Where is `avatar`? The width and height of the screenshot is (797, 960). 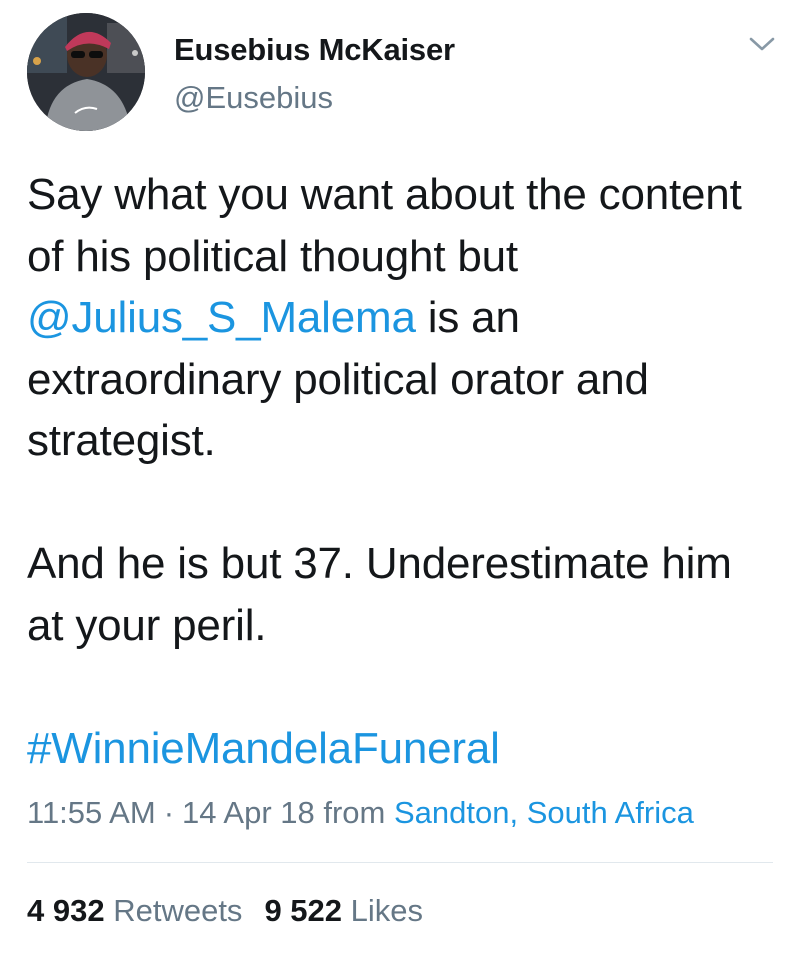 avatar is located at coordinates (86, 72).